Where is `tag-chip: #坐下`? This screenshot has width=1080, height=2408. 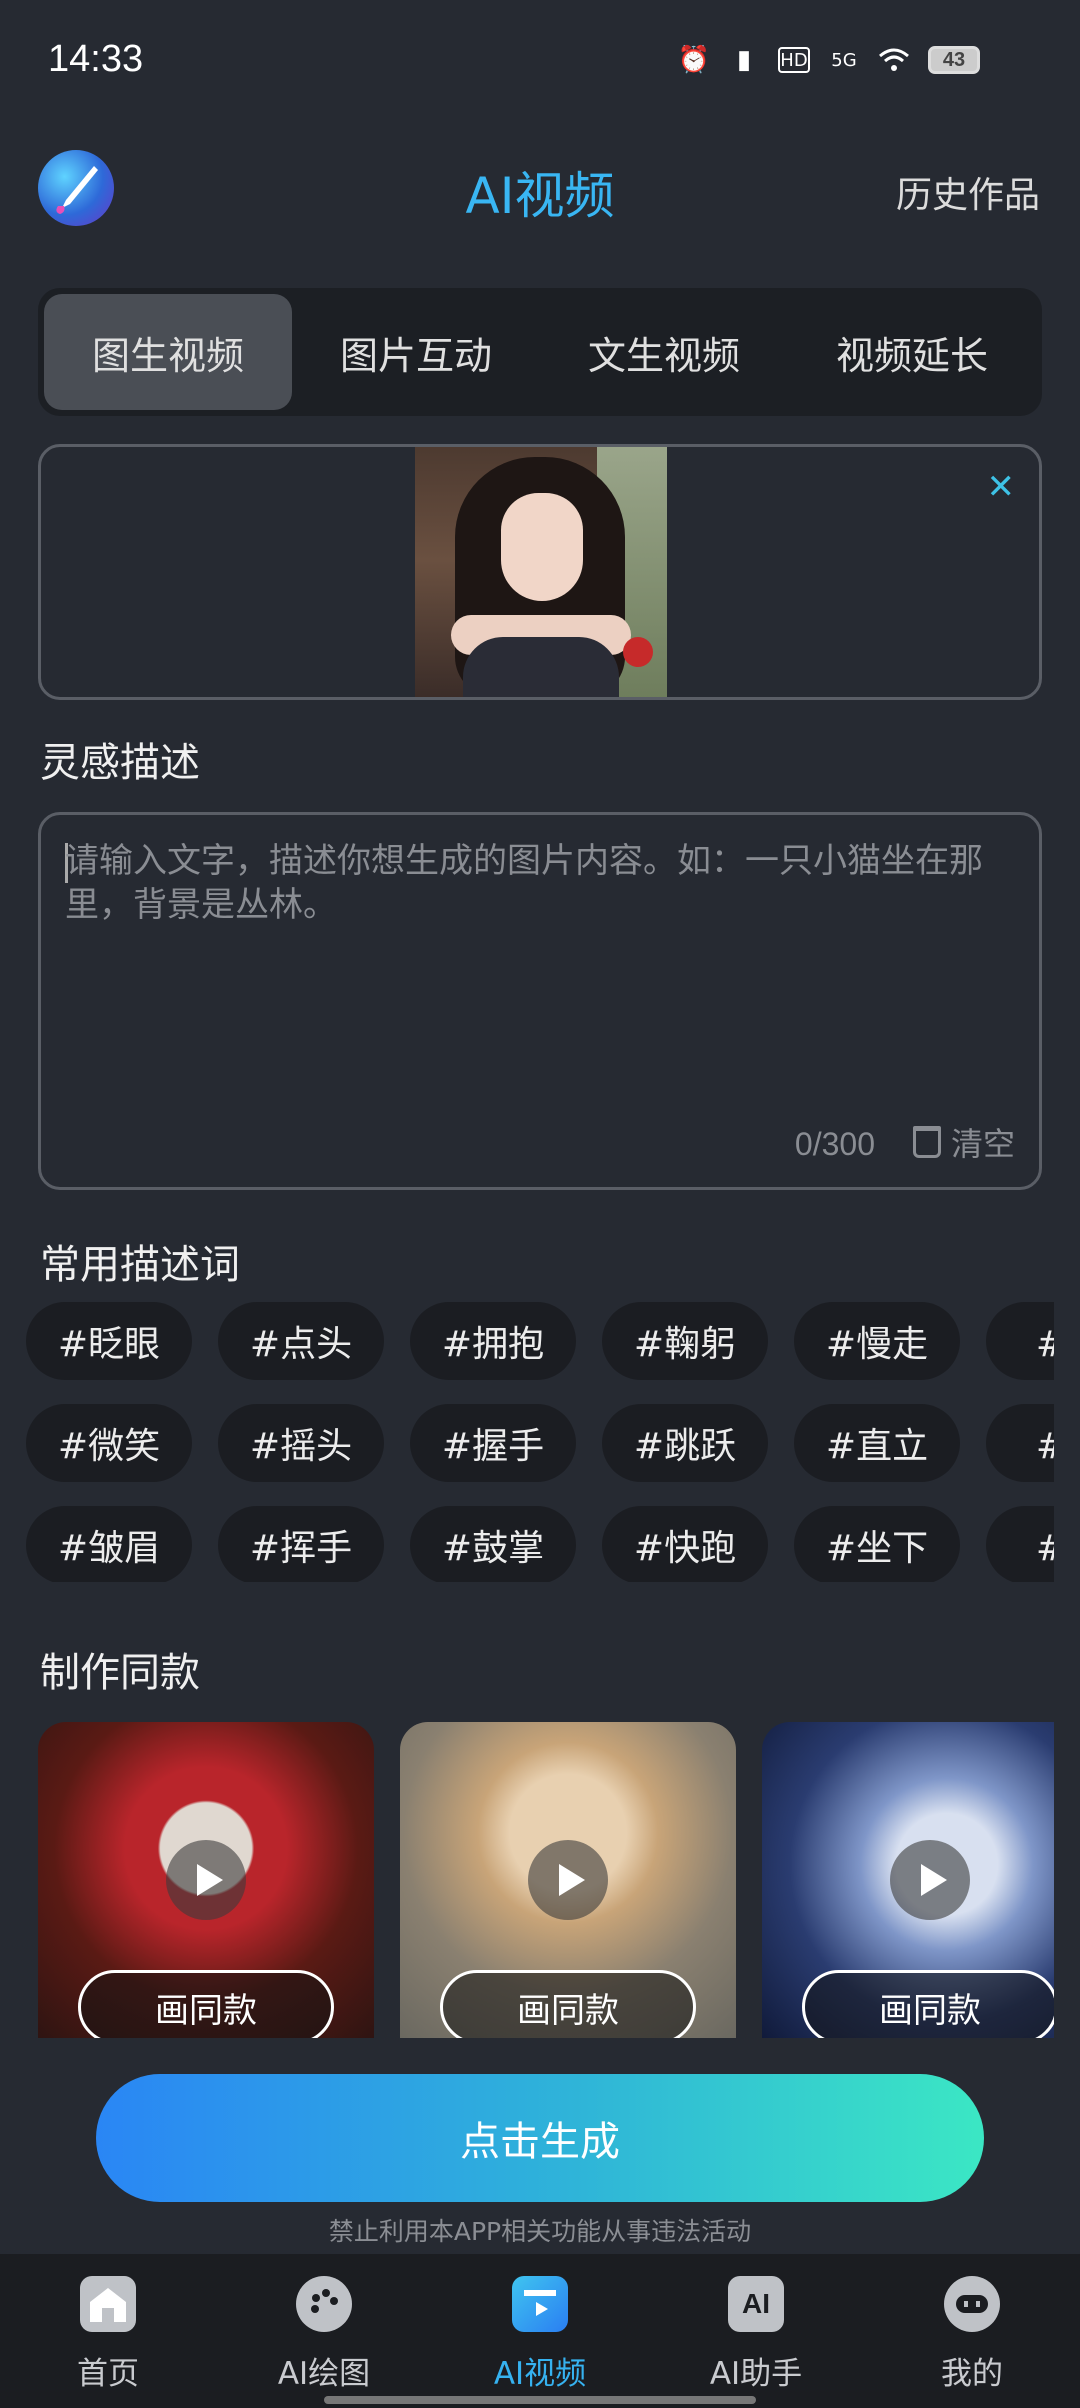
tag-chip: #坐下 is located at coordinates (877, 1544).